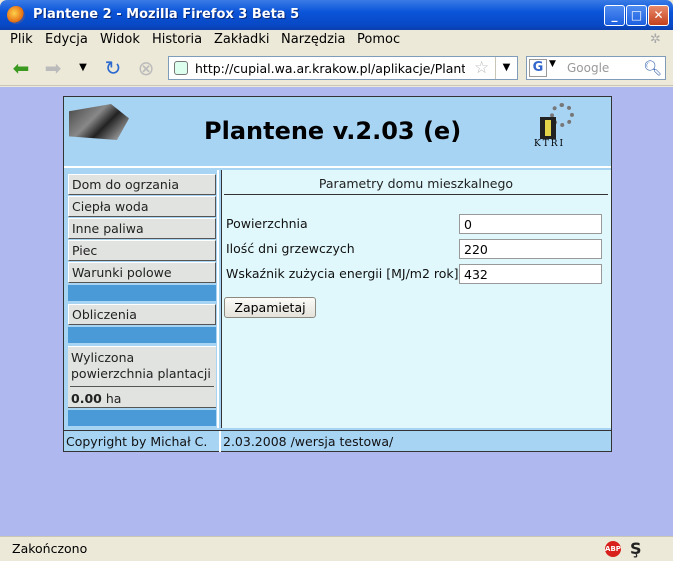 This screenshot has height=561, width=673. What do you see at coordinates (290, 248) in the screenshot?
I see `field-label-dni-grzewcze: Ilość dni grzewczych` at bounding box center [290, 248].